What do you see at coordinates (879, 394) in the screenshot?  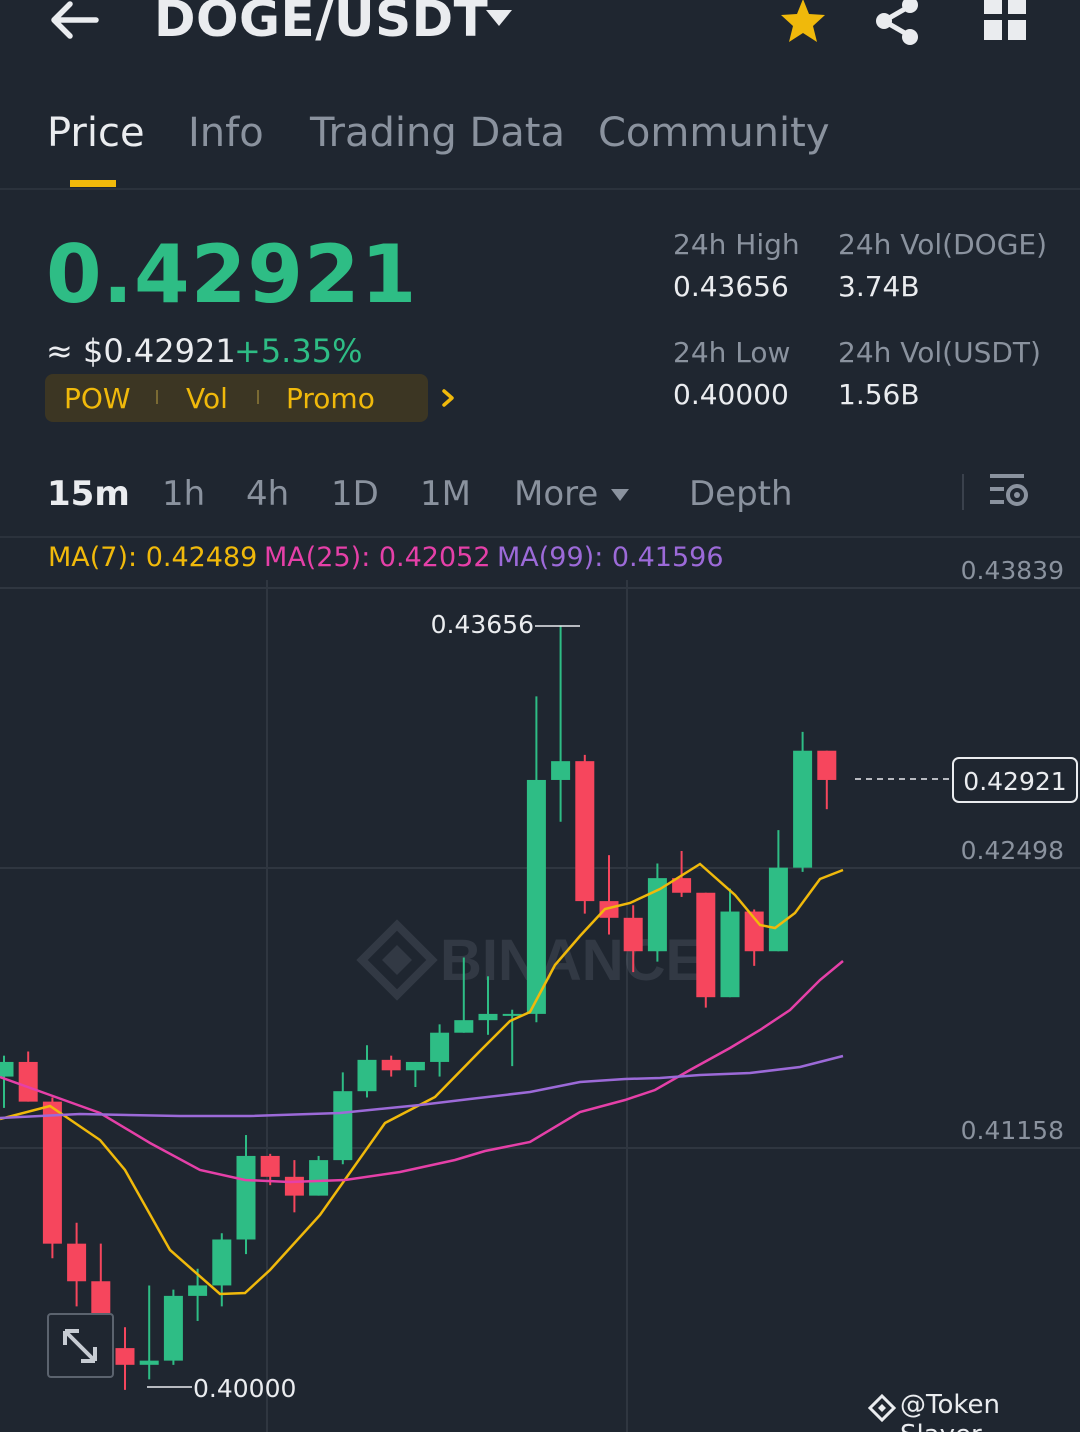 I see `stat-vol-usdt-value: 1.56B` at bounding box center [879, 394].